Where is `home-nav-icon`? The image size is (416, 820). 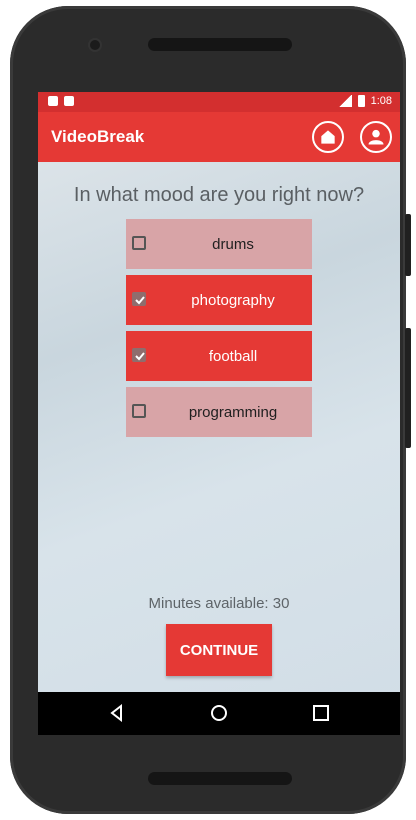
home-nav-icon is located at coordinates (219, 713).